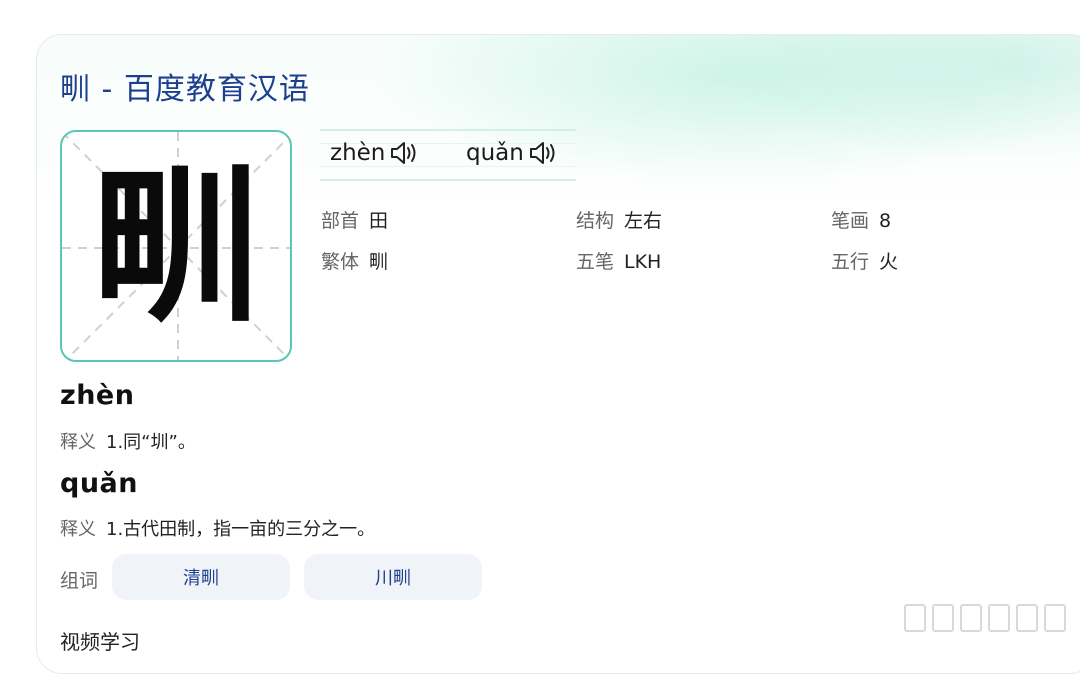  I want to click on info-value: 8, so click(885, 221).